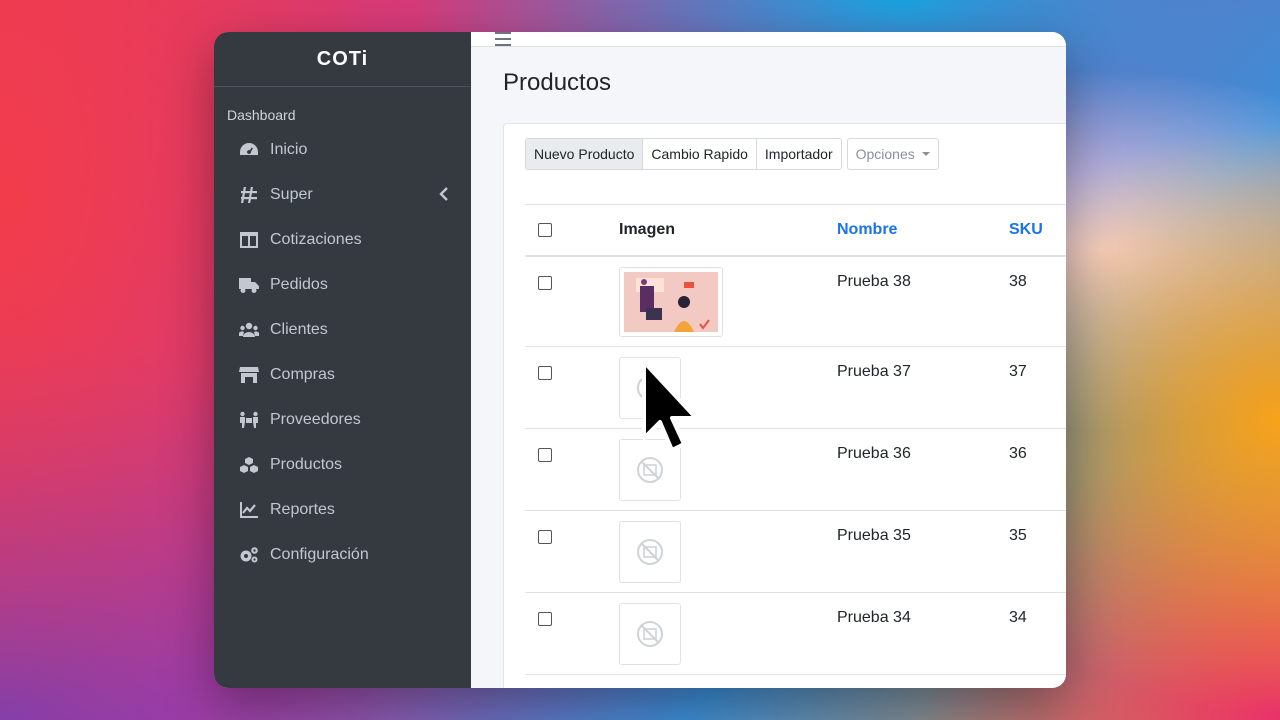  What do you see at coordinates (249, 465) in the screenshot?
I see `cubes-icon` at bounding box center [249, 465].